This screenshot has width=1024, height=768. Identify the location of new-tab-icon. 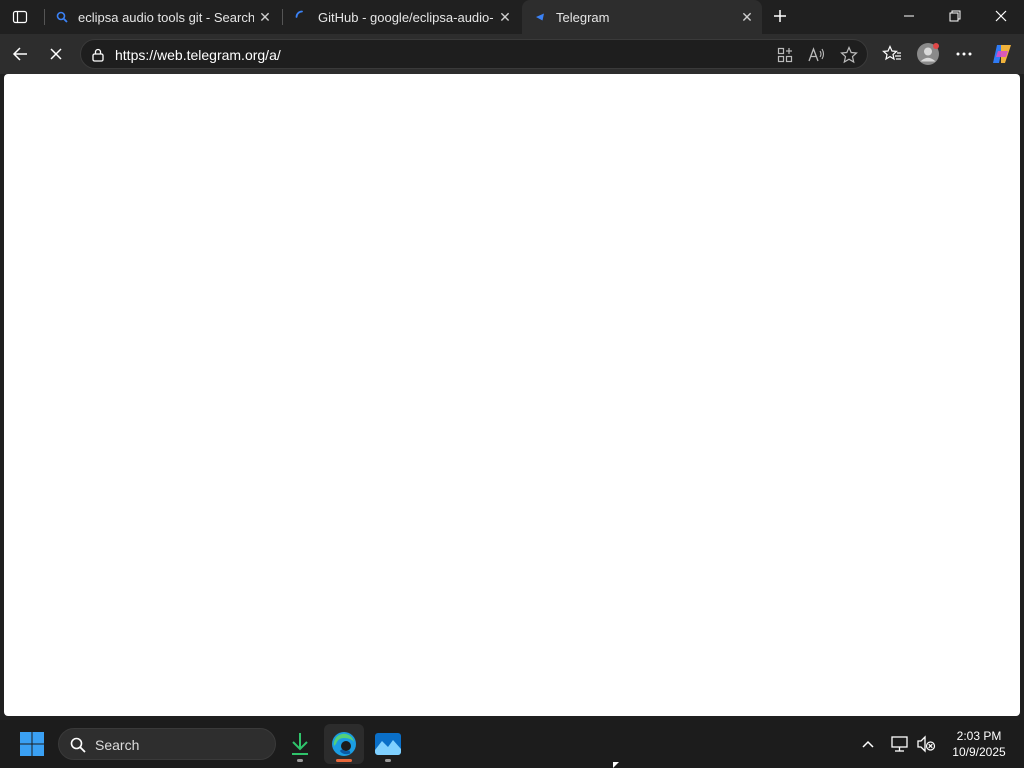
(780, 16).